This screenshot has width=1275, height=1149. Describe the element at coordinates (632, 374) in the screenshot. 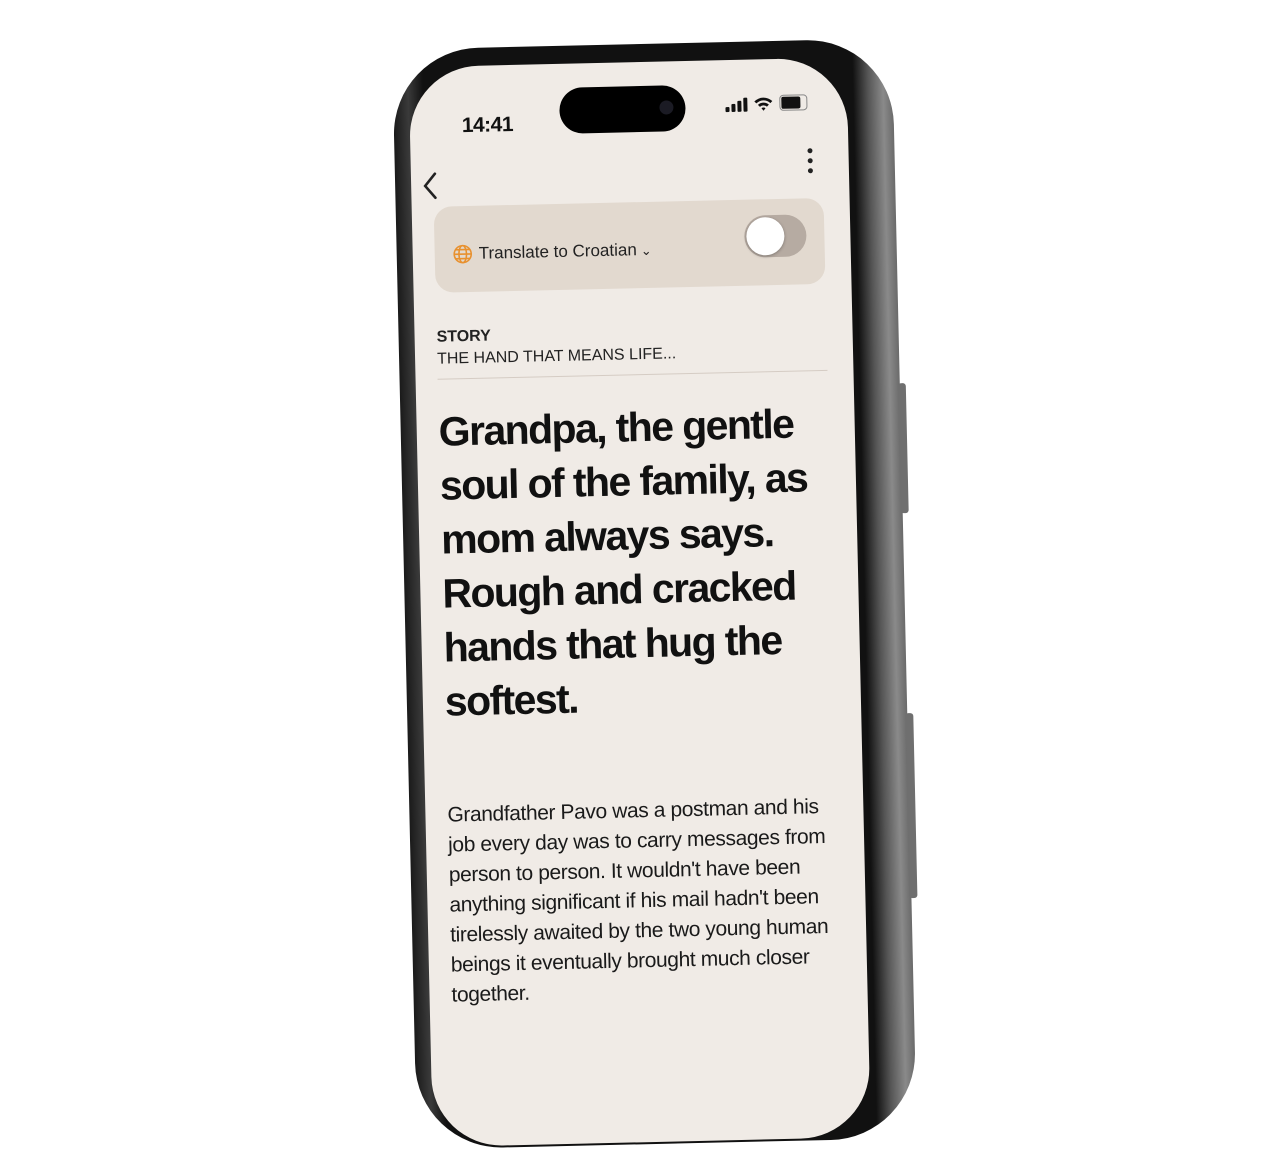

I see `divider` at that location.